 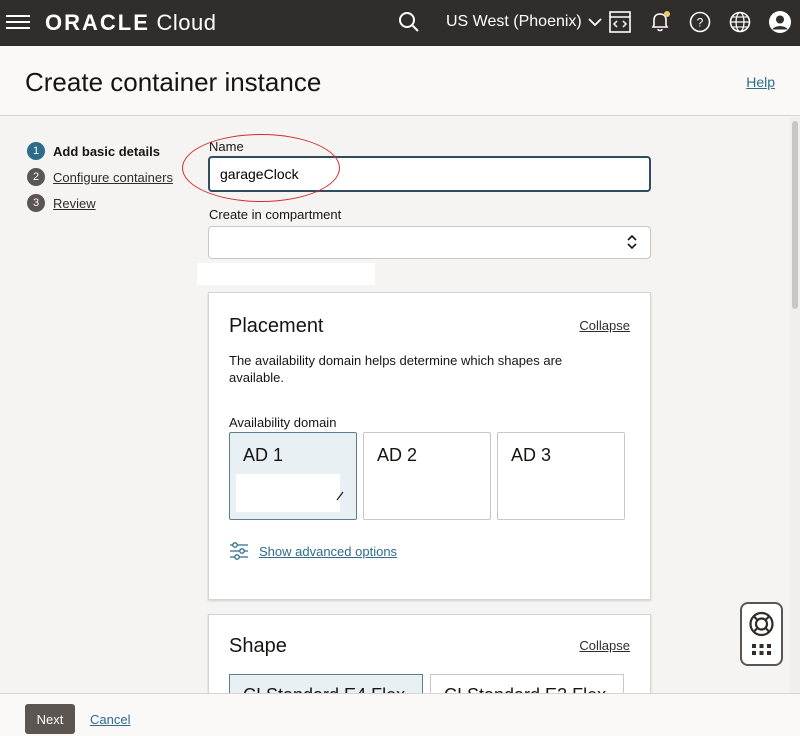 I want to click on search-icon, so click(x=409, y=22).